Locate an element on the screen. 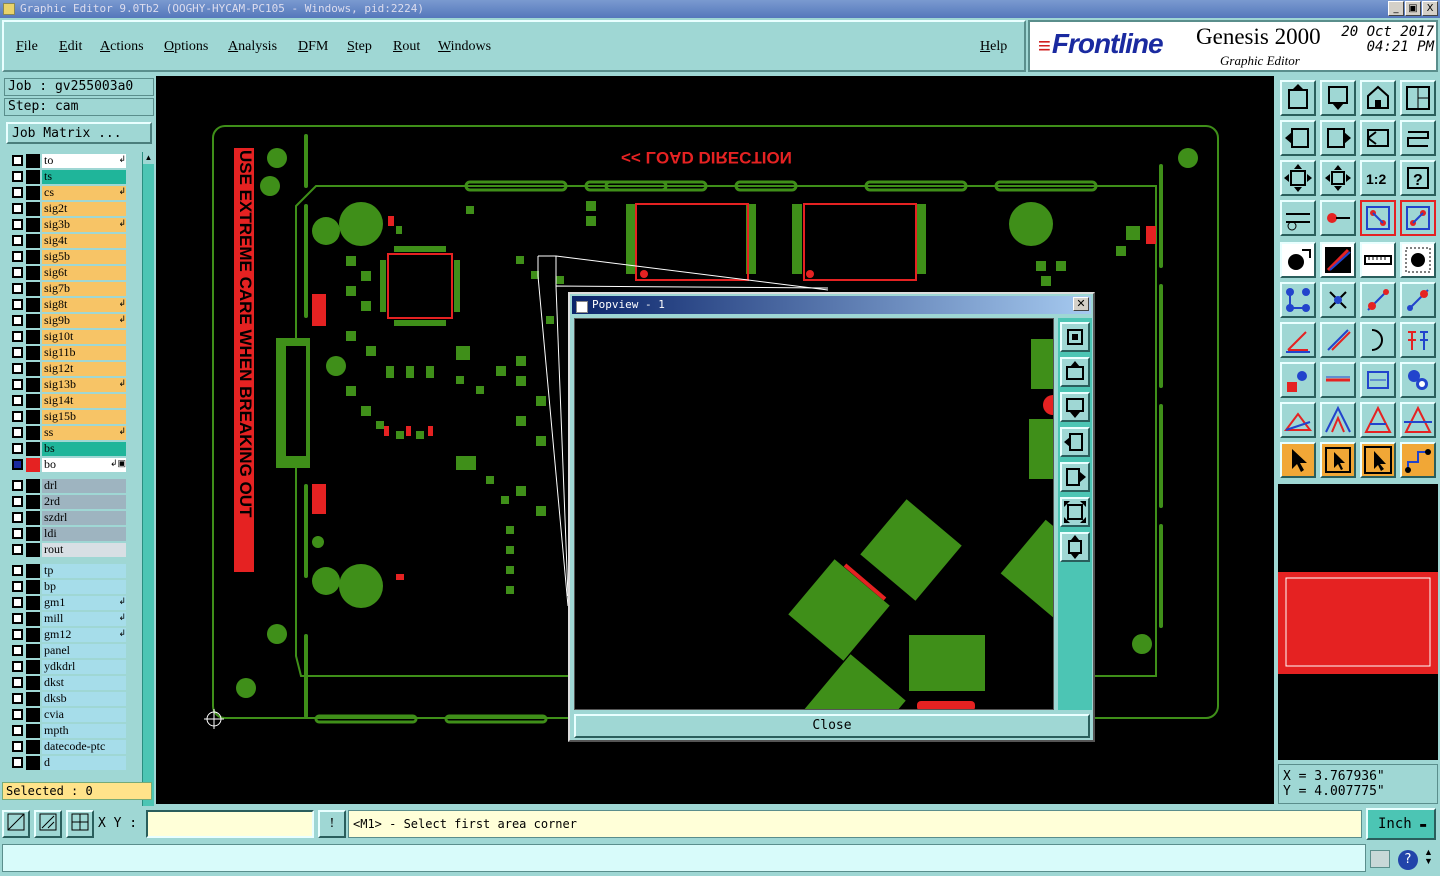 The width and height of the screenshot is (1440, 876). popview-zoom-icon is located at coordinates (1075, 337).